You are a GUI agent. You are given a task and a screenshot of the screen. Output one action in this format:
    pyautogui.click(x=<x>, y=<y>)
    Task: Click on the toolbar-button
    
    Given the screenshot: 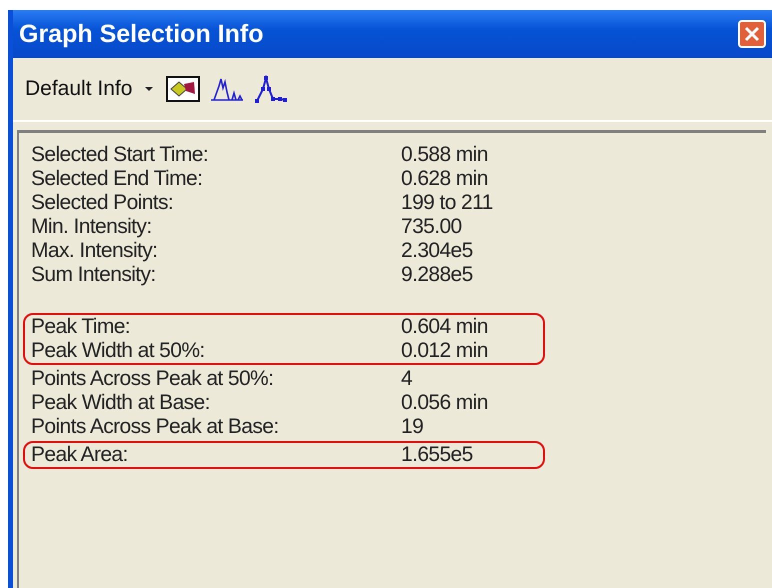 What is the action you would take?
    pyautogui.click(x=183, y=89)
    